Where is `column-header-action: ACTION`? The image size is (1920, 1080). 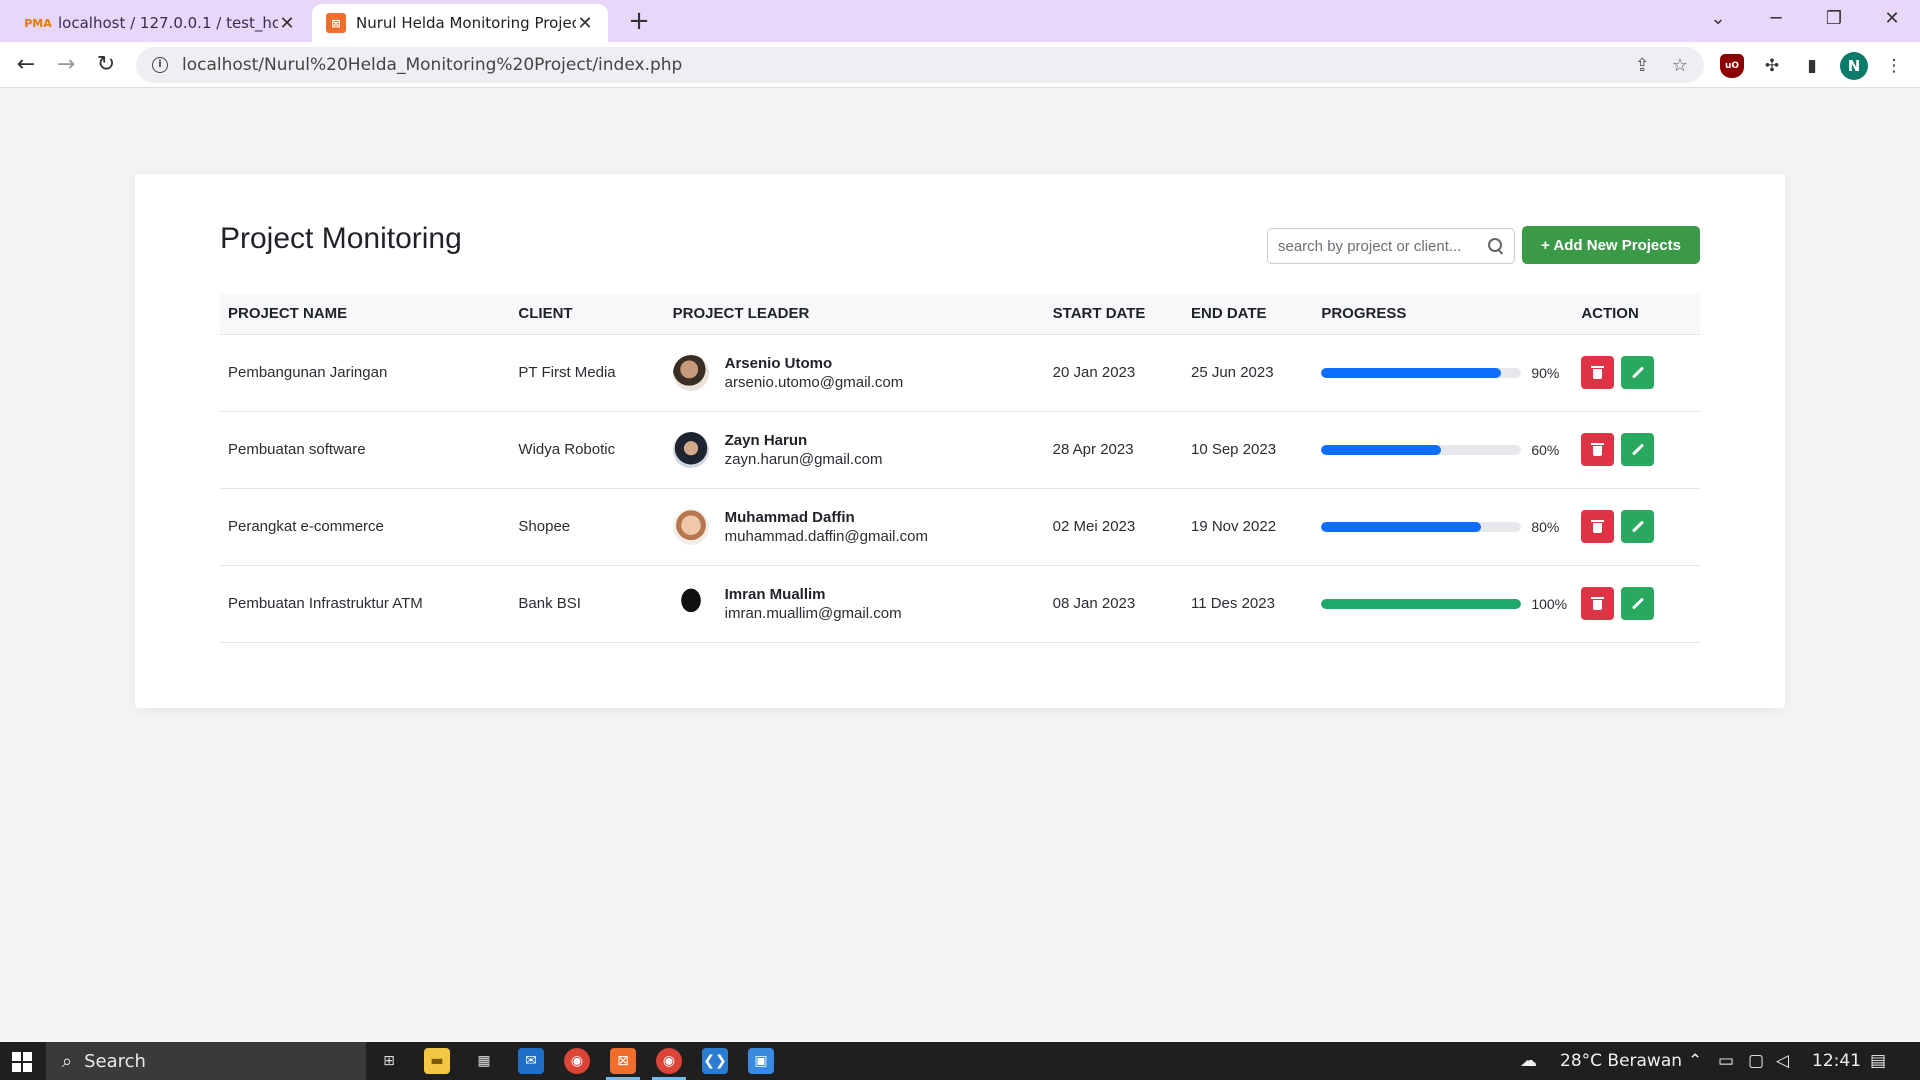 column-header-action: ACTION is located at coordinates (1636, 314).